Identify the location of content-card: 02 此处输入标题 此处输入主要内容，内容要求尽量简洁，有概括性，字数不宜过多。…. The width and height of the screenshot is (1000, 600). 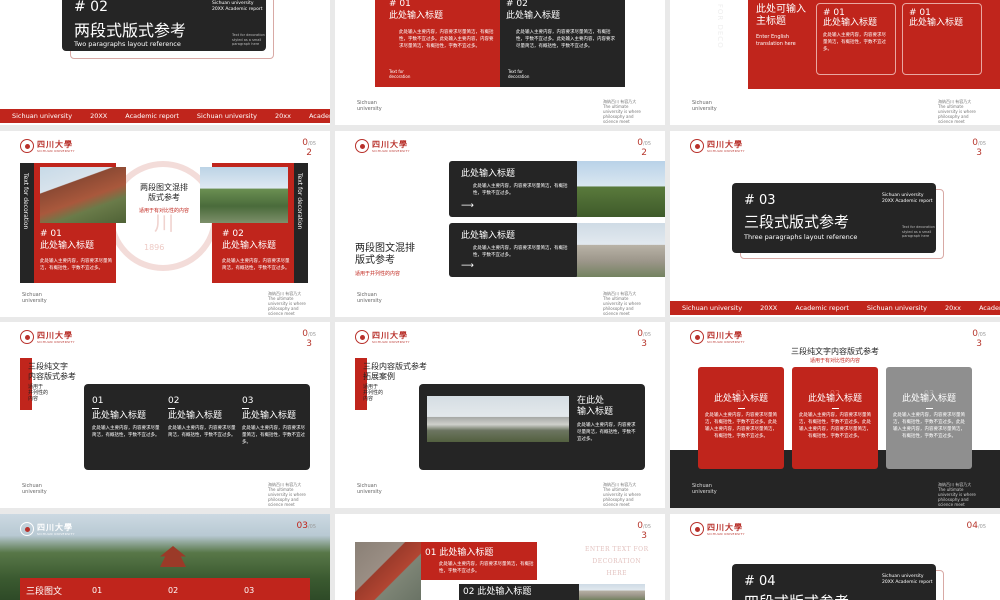
(835, 418).